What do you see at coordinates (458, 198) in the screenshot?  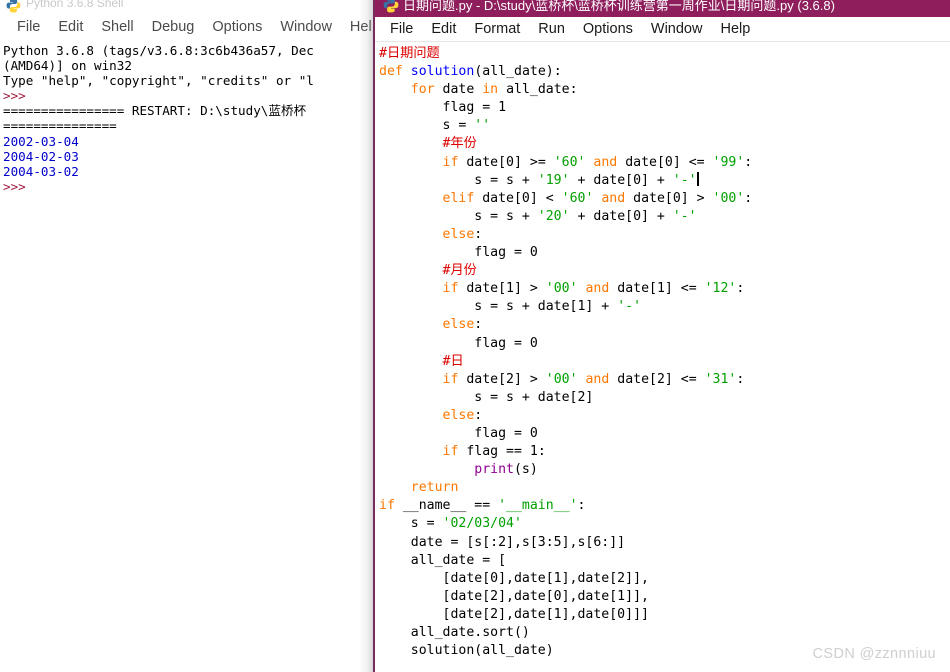 I see `code-token: elif` at bounding box center [458, 198].